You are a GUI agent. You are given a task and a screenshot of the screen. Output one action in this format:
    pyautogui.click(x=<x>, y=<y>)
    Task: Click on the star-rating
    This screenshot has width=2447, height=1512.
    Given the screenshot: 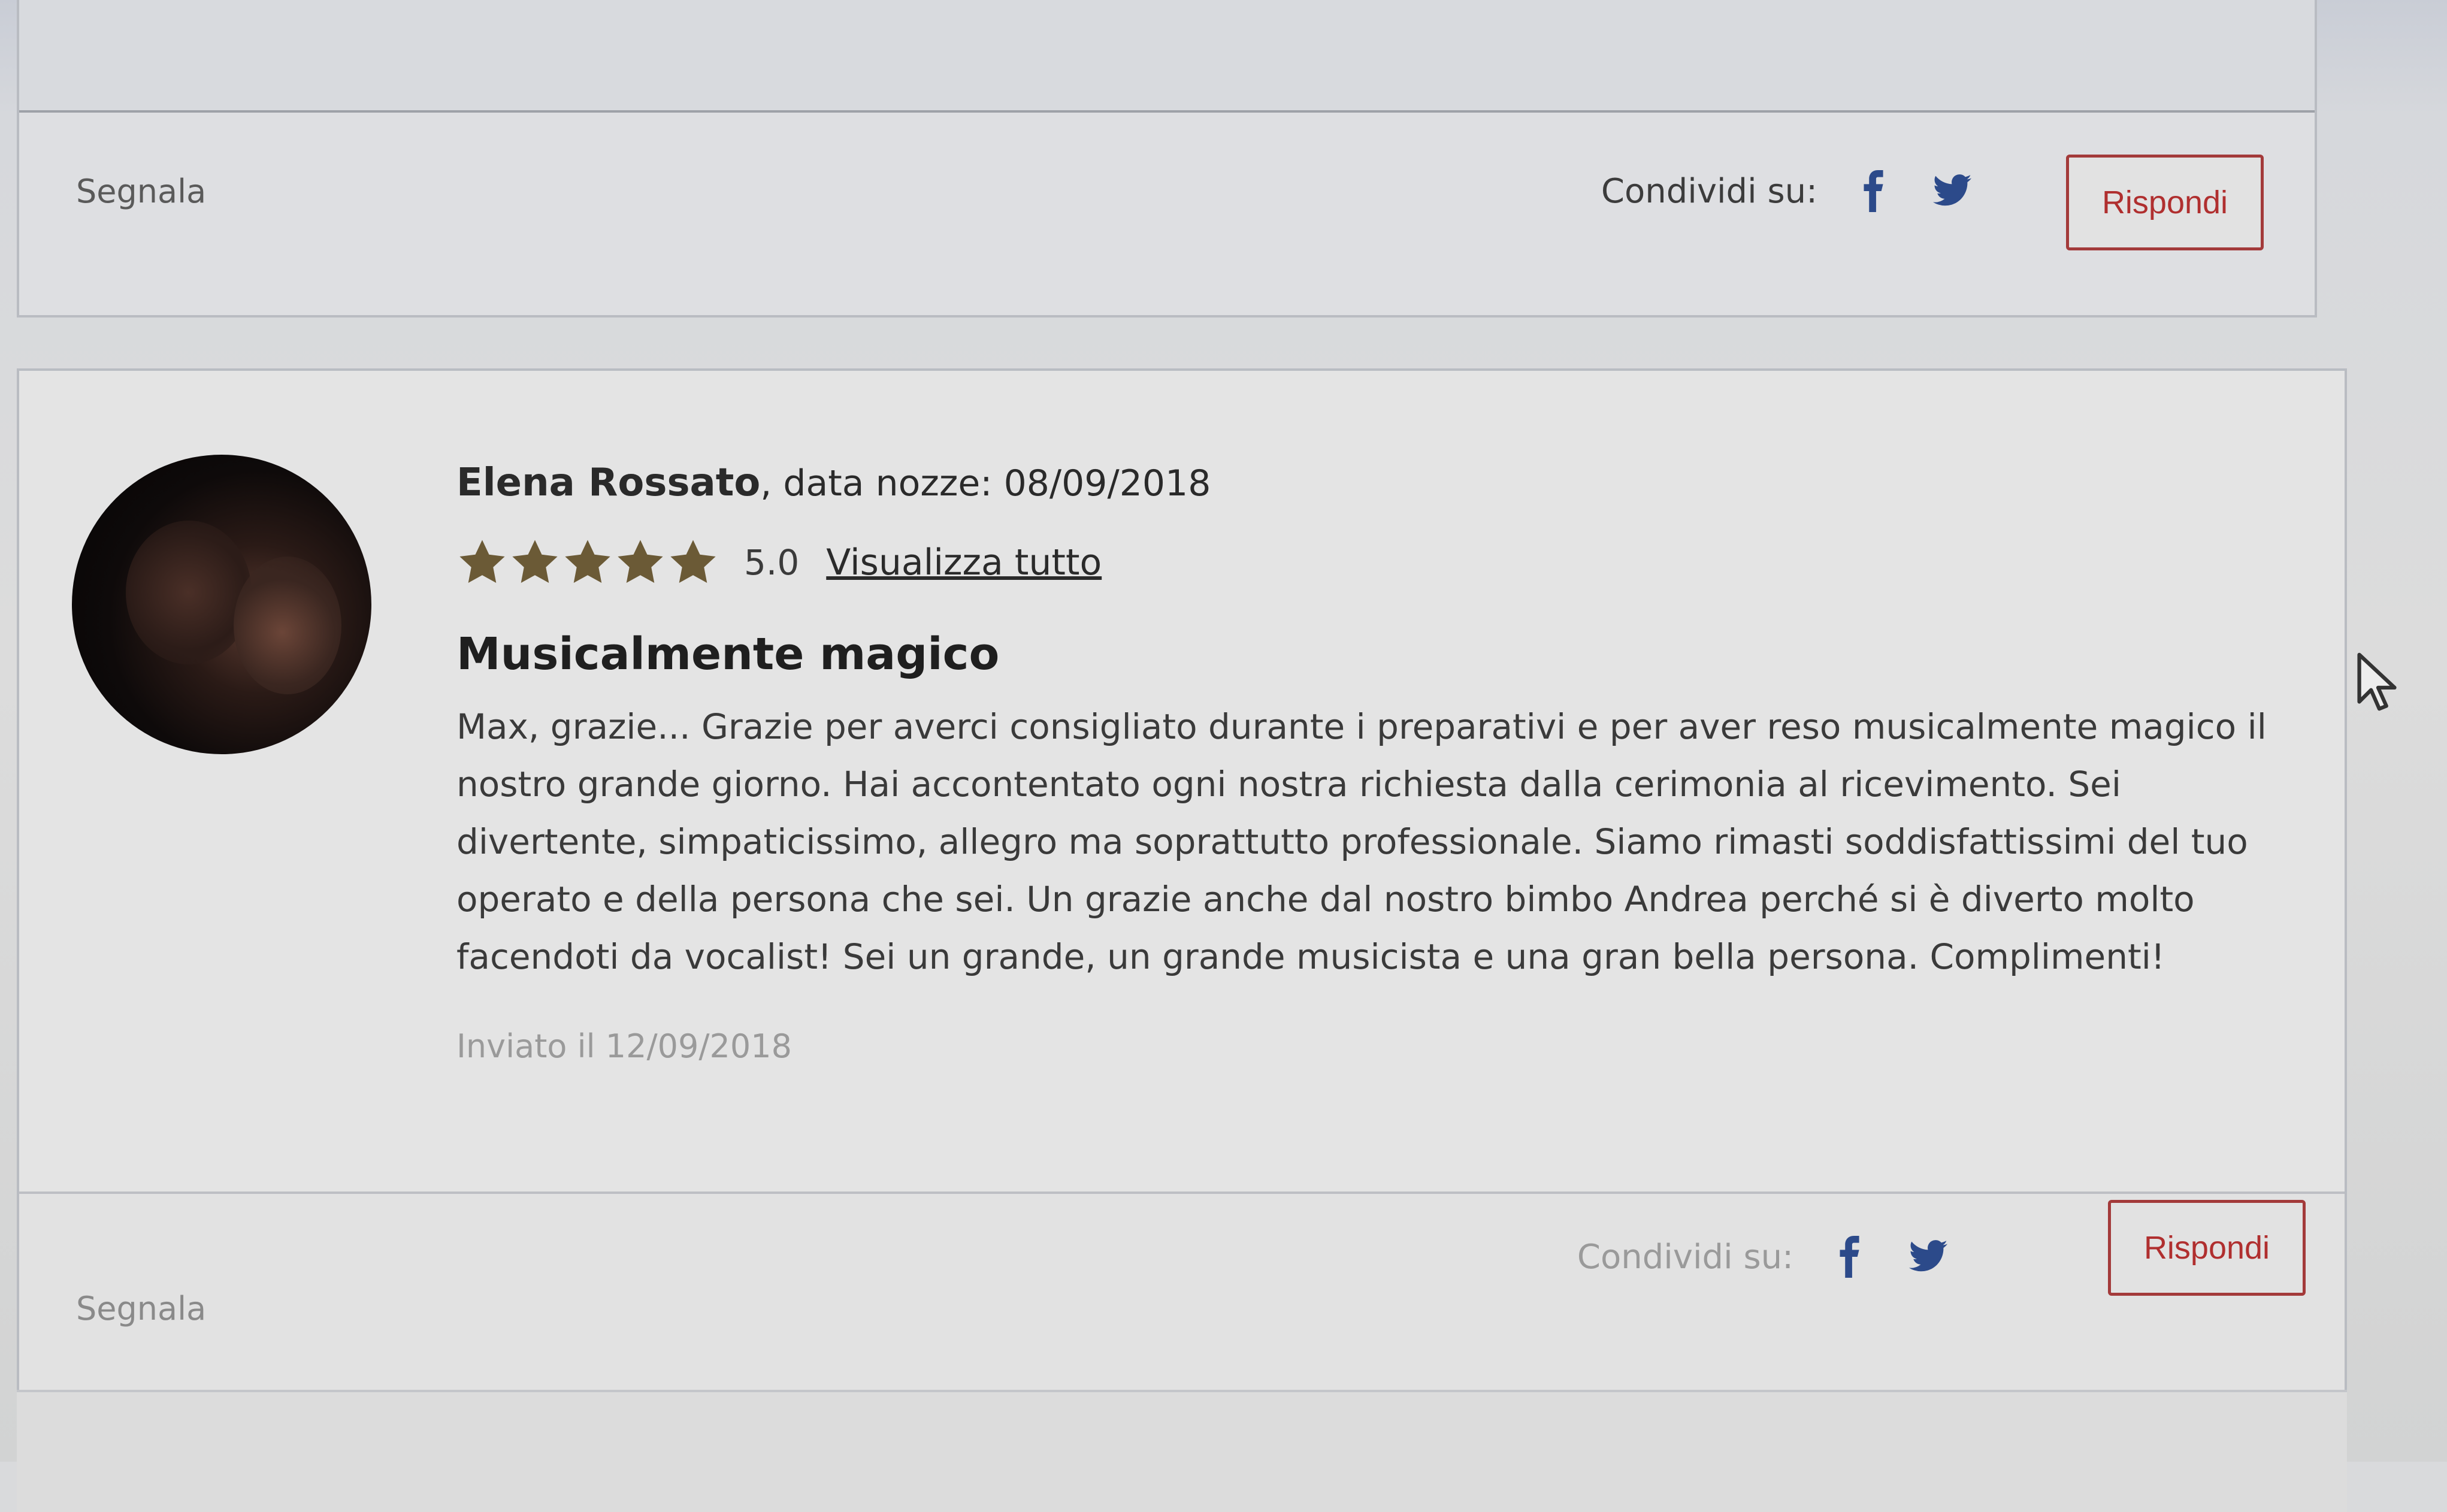 What is the action you would take?
    pyautogui.click(x=588, y=562)
    